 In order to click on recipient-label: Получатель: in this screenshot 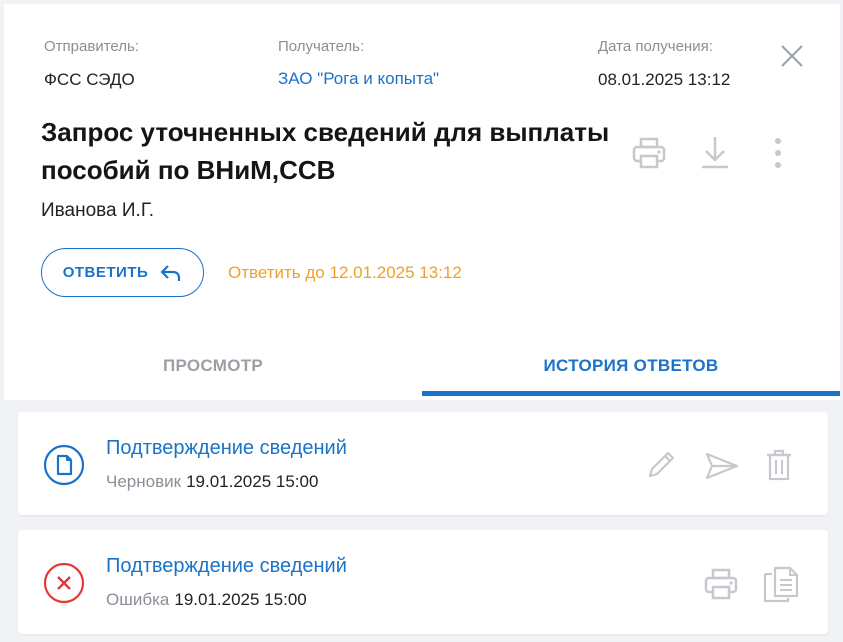, I will do `click(321, 46)`.